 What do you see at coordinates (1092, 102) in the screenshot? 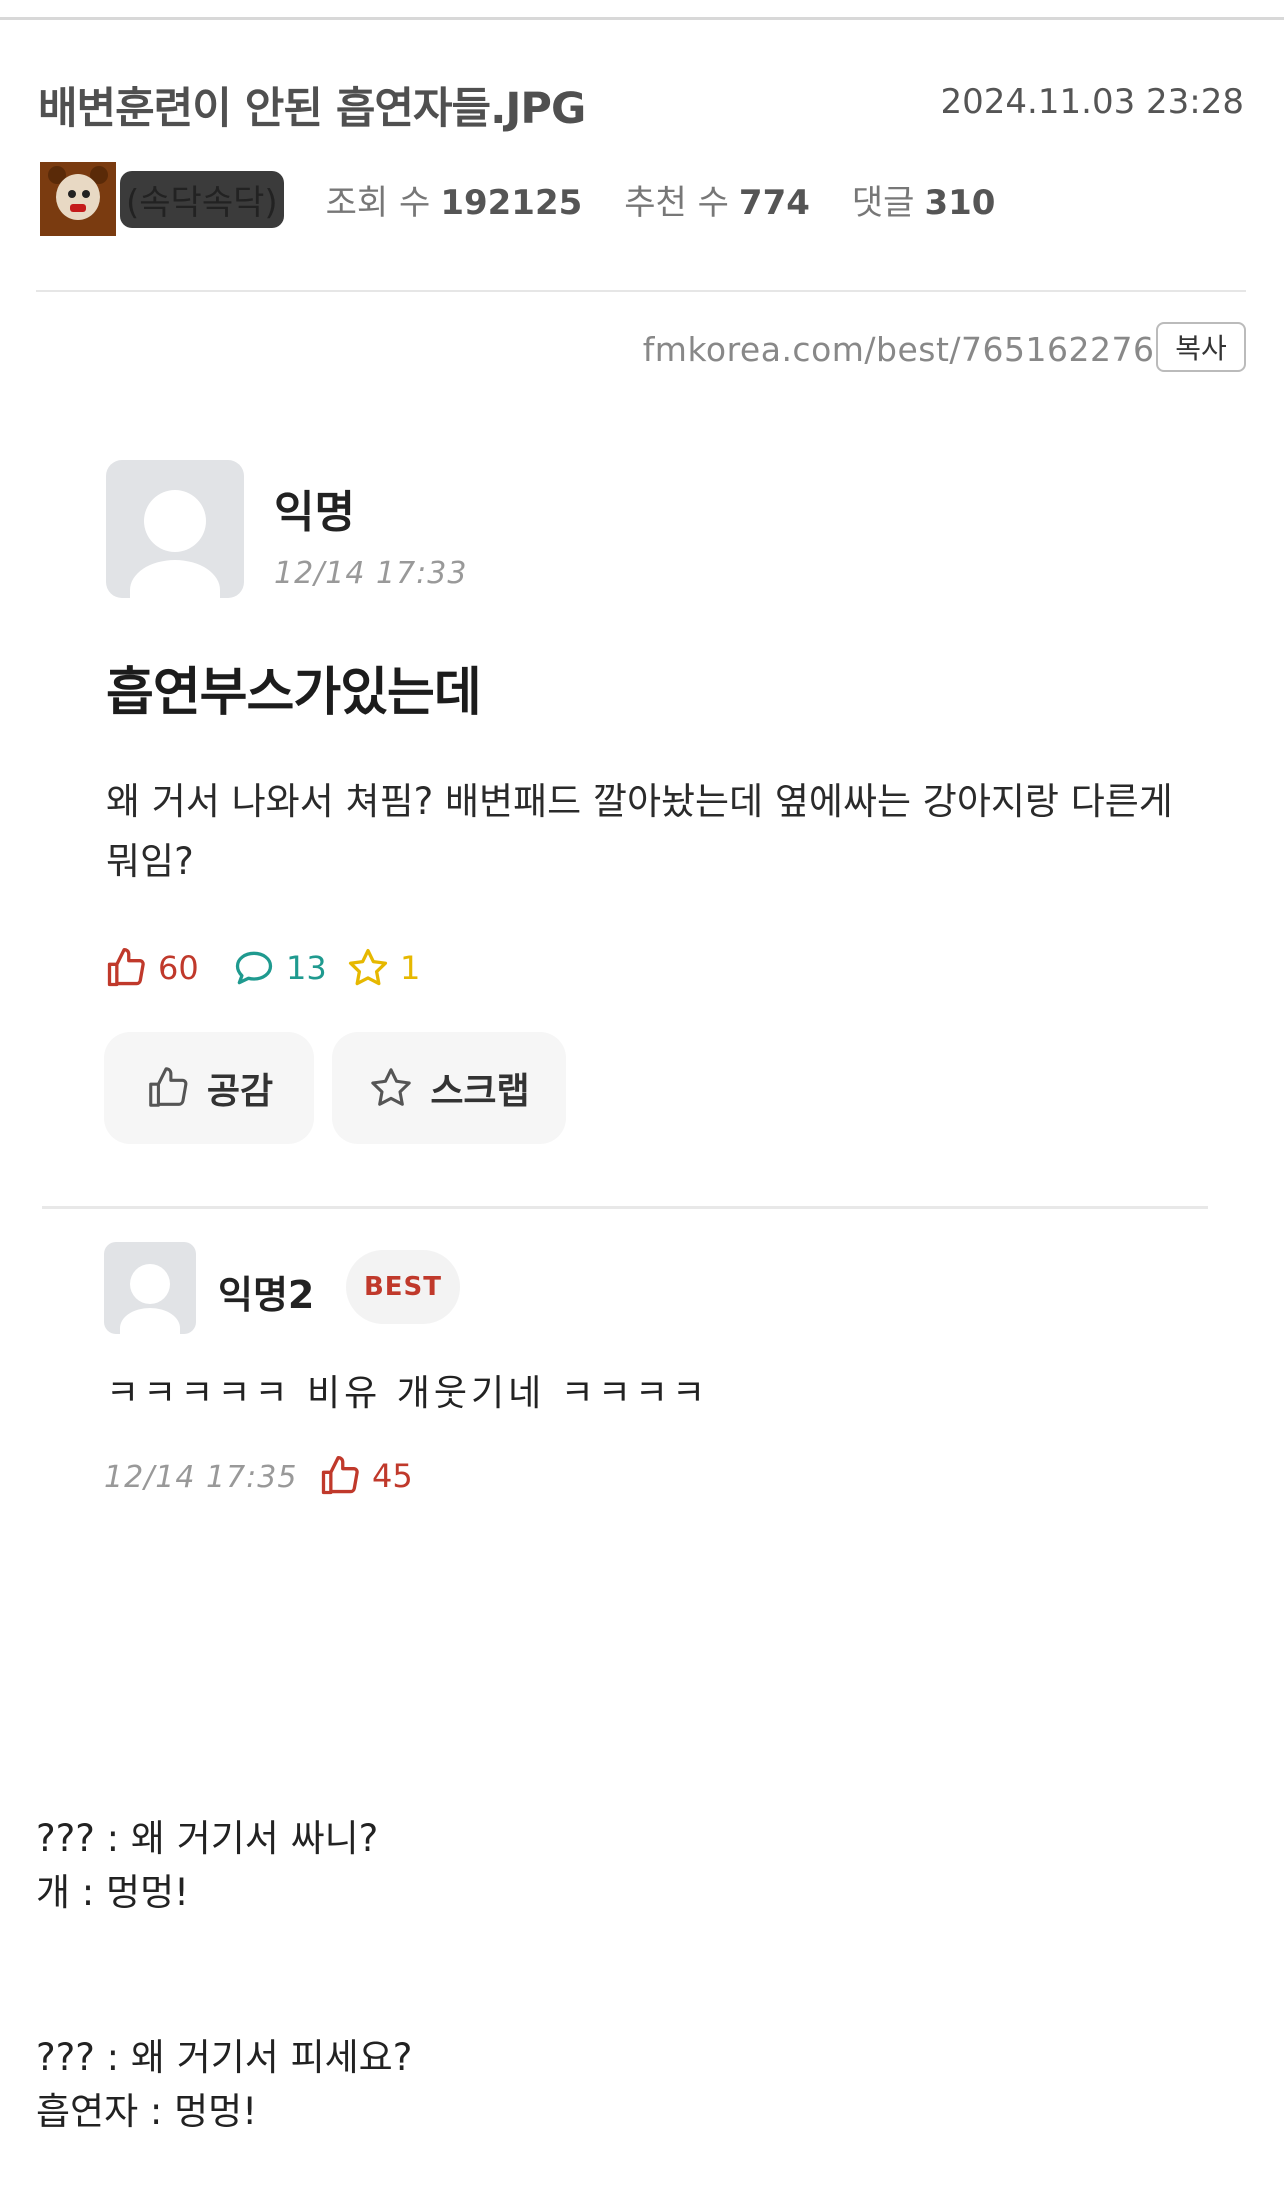
I see `post-date: 2024.11.03 23:28` at bounding box center [1092, 102].